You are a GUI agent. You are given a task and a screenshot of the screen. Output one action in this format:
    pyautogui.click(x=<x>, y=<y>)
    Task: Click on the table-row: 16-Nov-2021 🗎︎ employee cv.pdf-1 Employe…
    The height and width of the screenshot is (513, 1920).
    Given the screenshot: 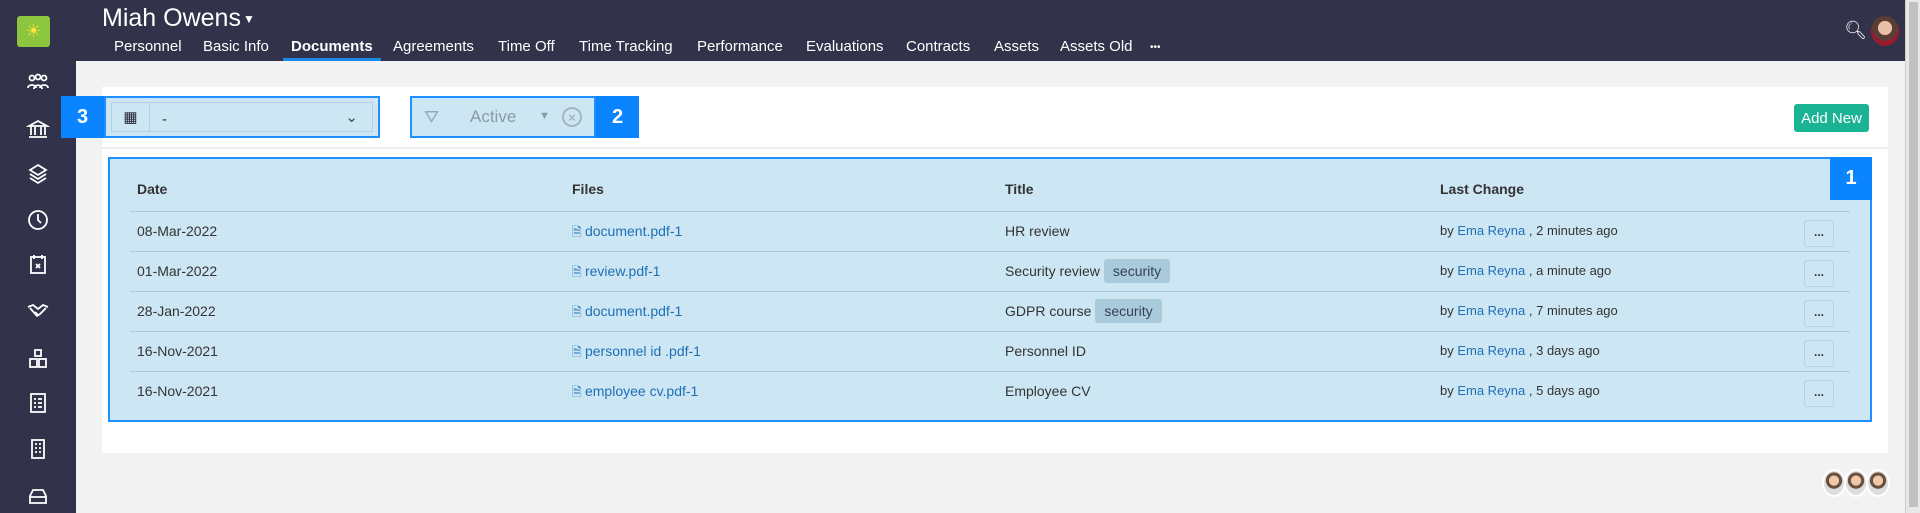 What is the action you would take?
    pyautogui.click(x=990, y=391)
    